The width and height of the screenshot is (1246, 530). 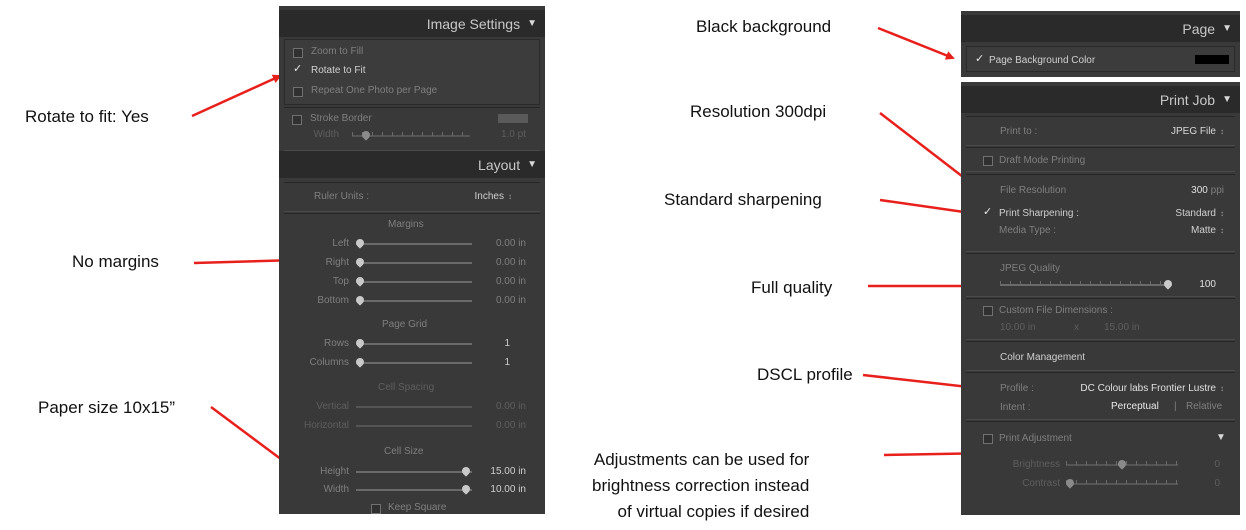 I want to click on page-panel: Page ▼ ✓ Page Background Color, so click(x=1100, y=44).